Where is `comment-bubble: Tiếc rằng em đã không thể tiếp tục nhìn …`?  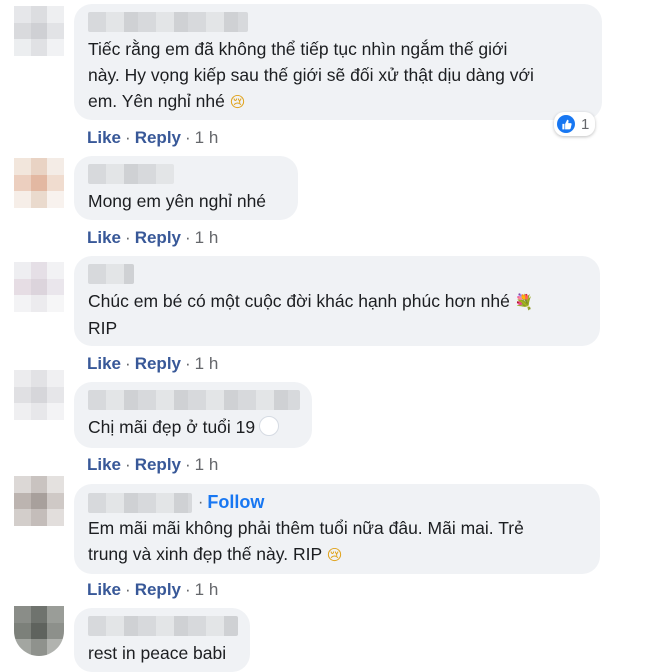 comment-bubble: Tiếc rằng em đã không thể tiếp tục nhìn … is located at coordinates (338, 62).